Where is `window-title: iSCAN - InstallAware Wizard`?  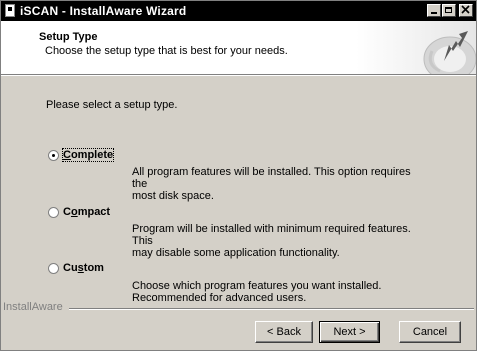 window-title: iSCAN - InstallAware Wizard is located at coordinates (103, 11).